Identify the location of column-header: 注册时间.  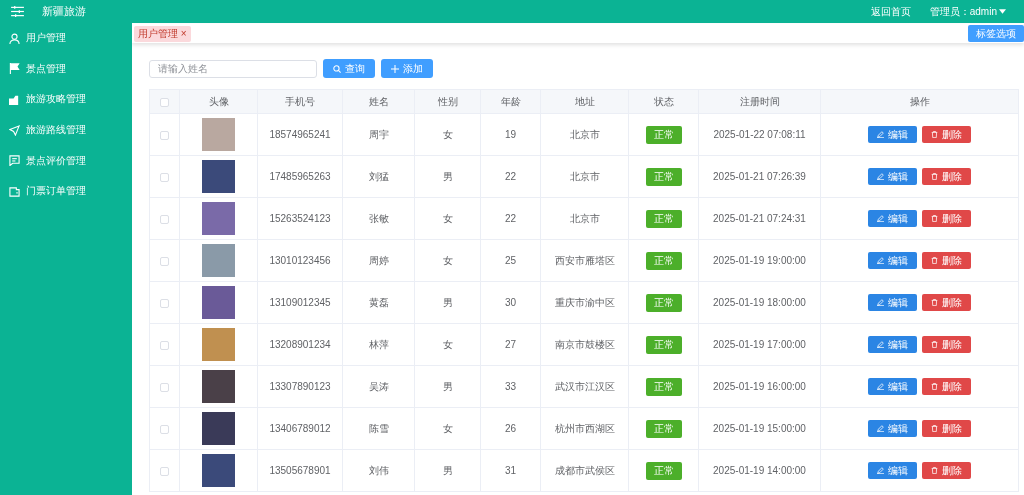
(759, 101).